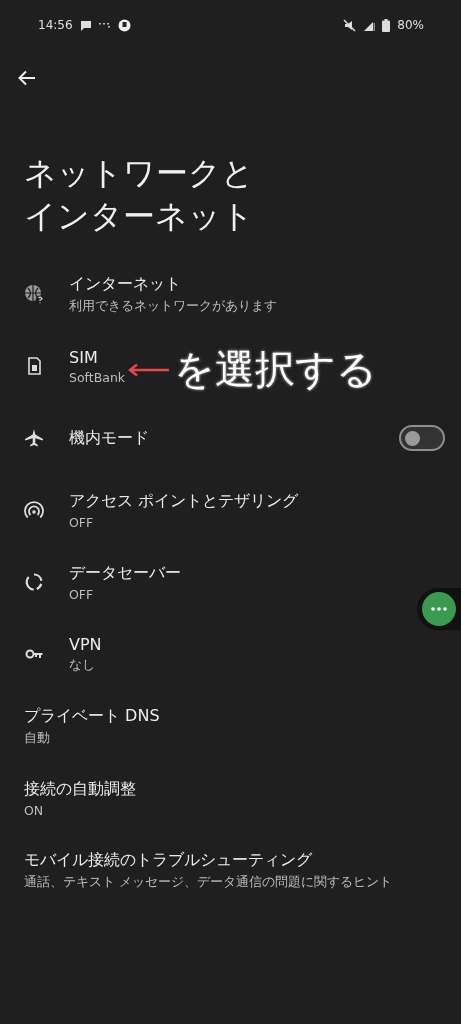 This screenshot has width=461, height=1024. Describe the element at coordinates (275, 369) in the screenshot. I see `annotation-text: を選択する` at that location.